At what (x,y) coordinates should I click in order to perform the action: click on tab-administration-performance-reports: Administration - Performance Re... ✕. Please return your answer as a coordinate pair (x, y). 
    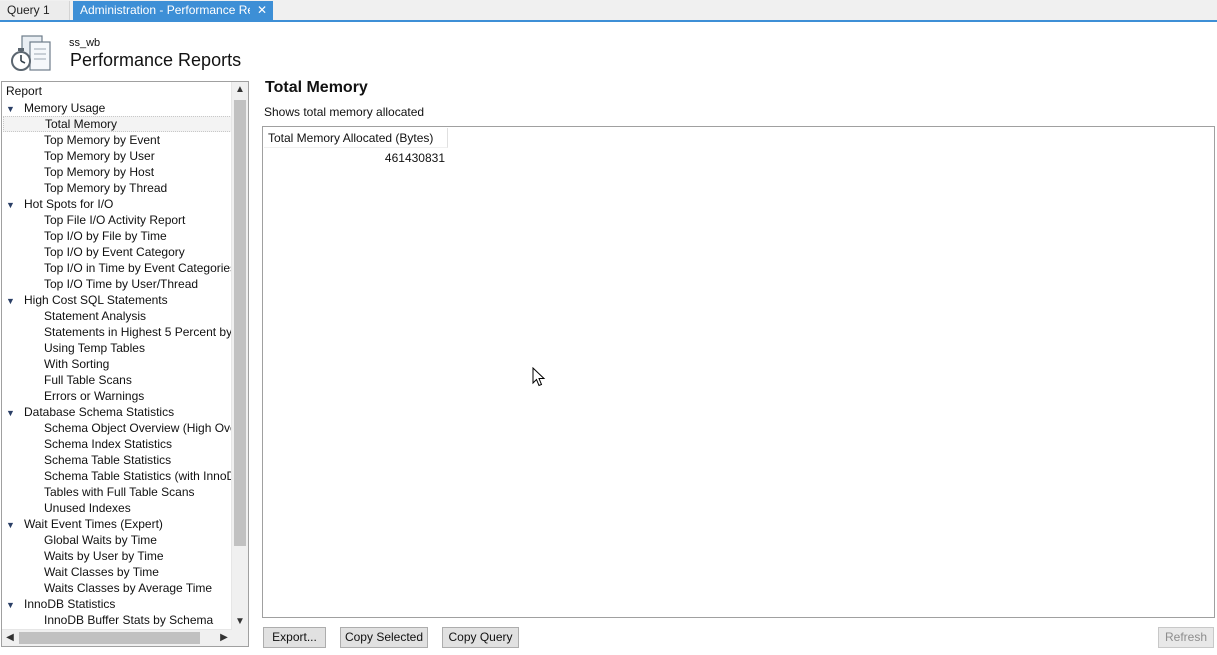
    Looking at the image, I should click on (173, 10).